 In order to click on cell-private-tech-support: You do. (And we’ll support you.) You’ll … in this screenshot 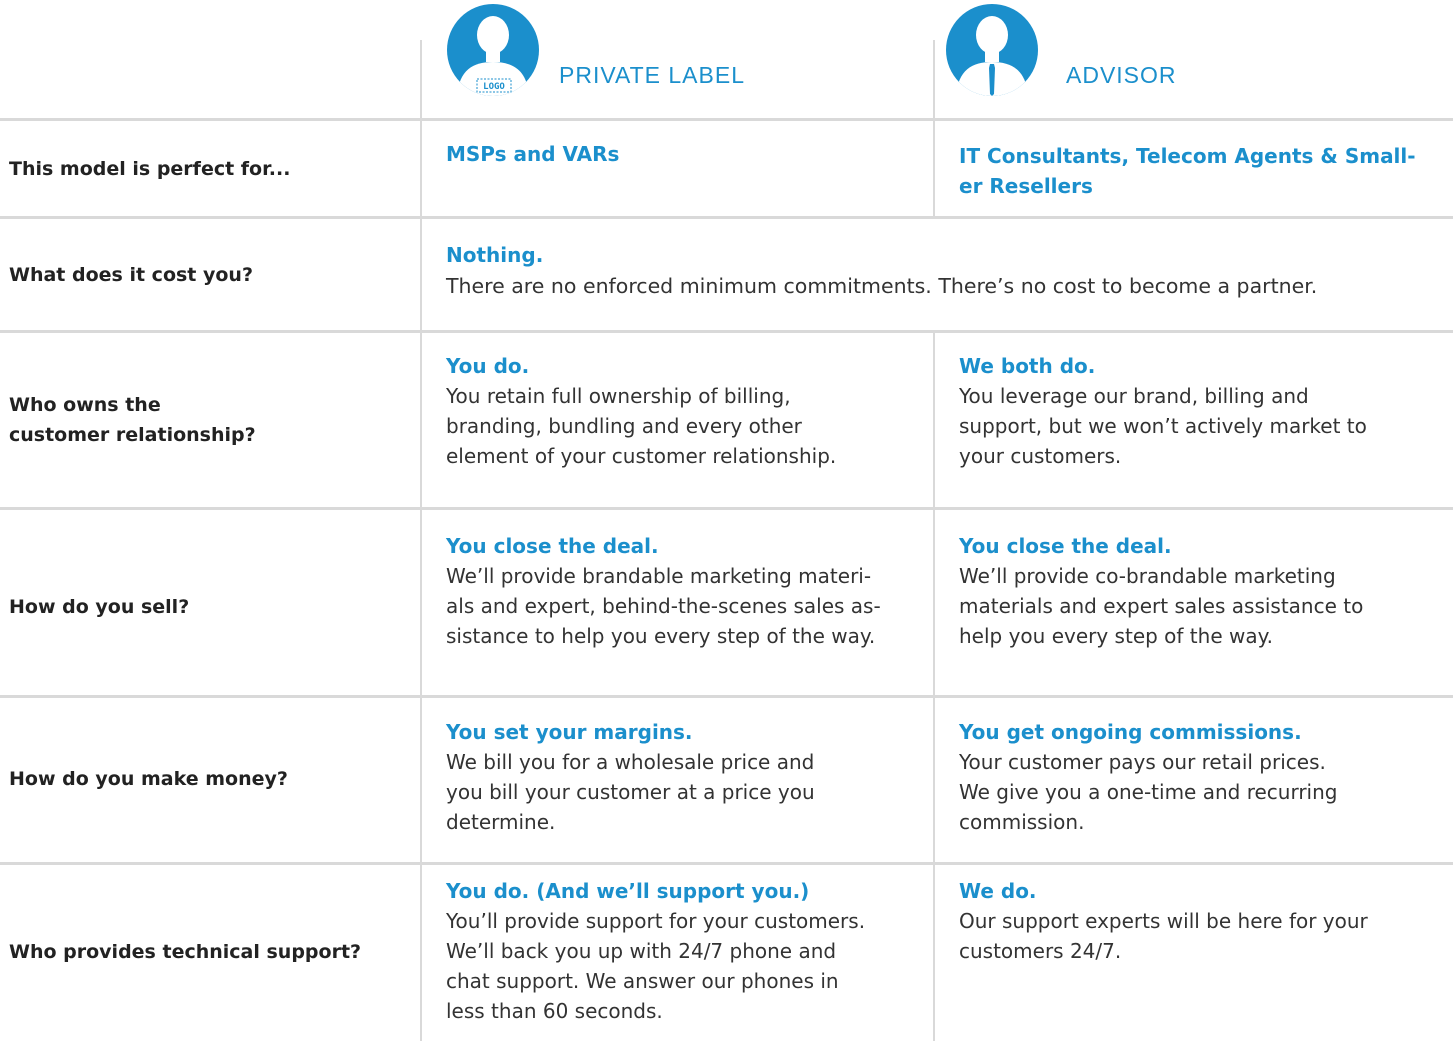, I will do `click(686, 951)`.